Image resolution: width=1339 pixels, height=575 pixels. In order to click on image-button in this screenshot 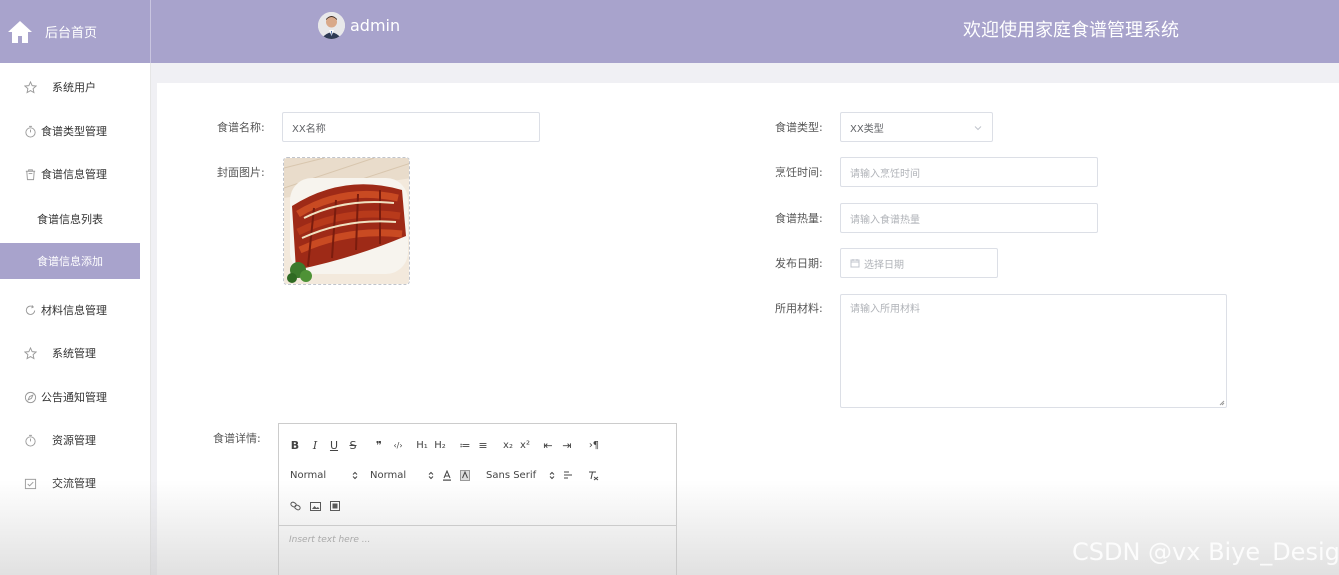, I will do `click(315, 506)`.